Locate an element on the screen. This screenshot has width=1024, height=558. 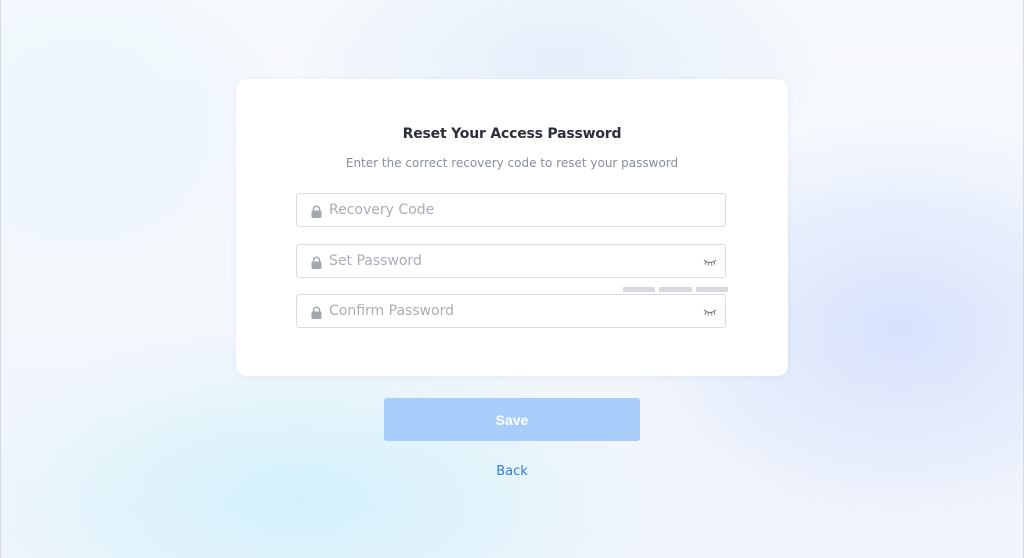
recovery-code-input is located at coordinates (509, 210).